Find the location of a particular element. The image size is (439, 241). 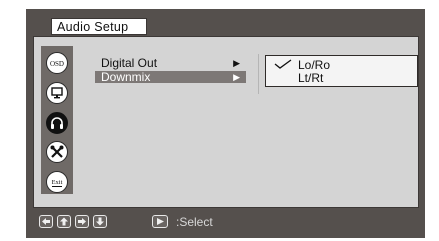

menu-item-downmix: Downmix ▶ is located at coordinates (170, 77).